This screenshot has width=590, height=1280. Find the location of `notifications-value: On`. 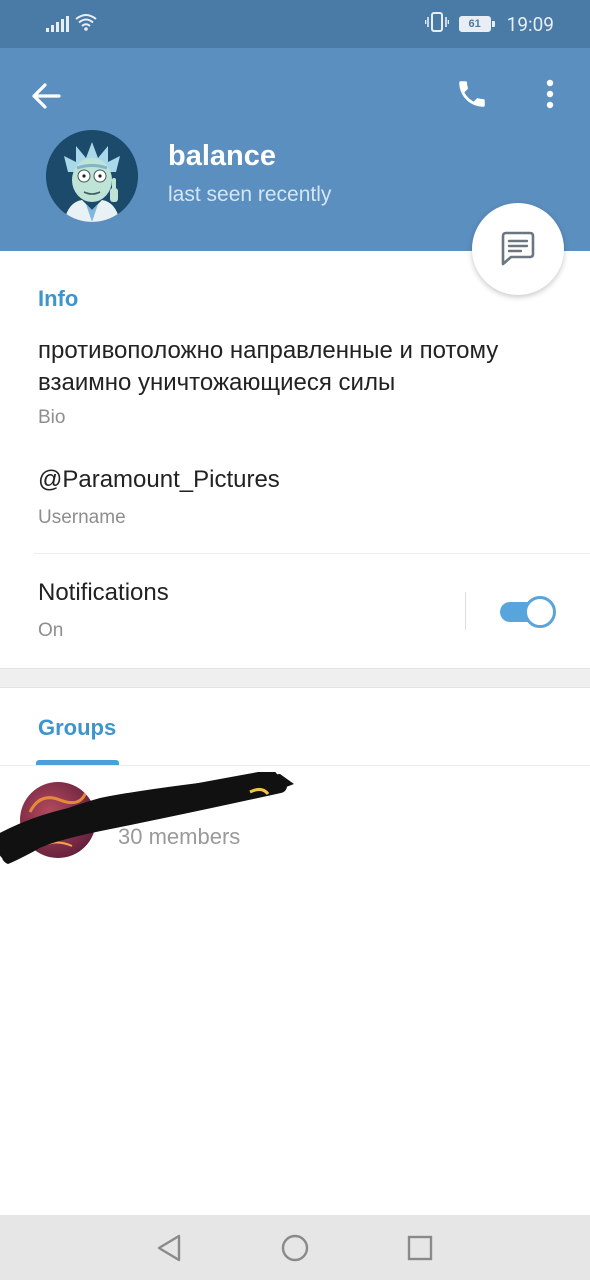

notifications-value: On is located at coordinates (51, 630).